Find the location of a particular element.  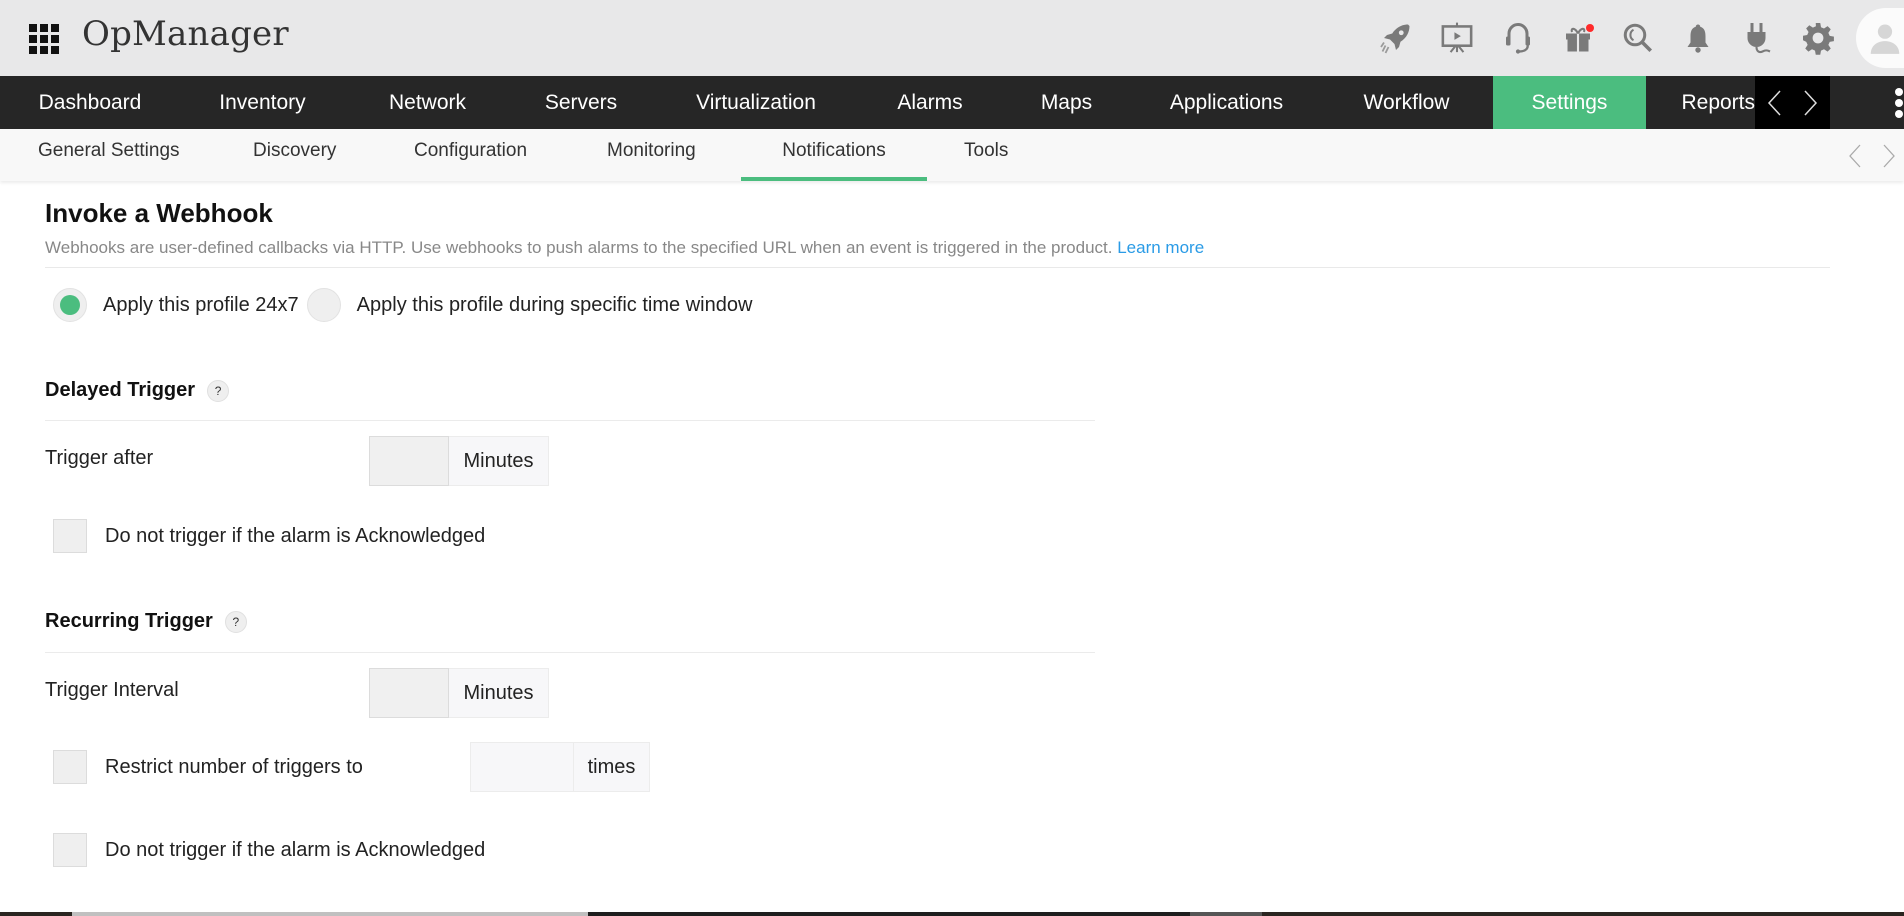

nav-servers: Servers is located at coordinates (581, 102).